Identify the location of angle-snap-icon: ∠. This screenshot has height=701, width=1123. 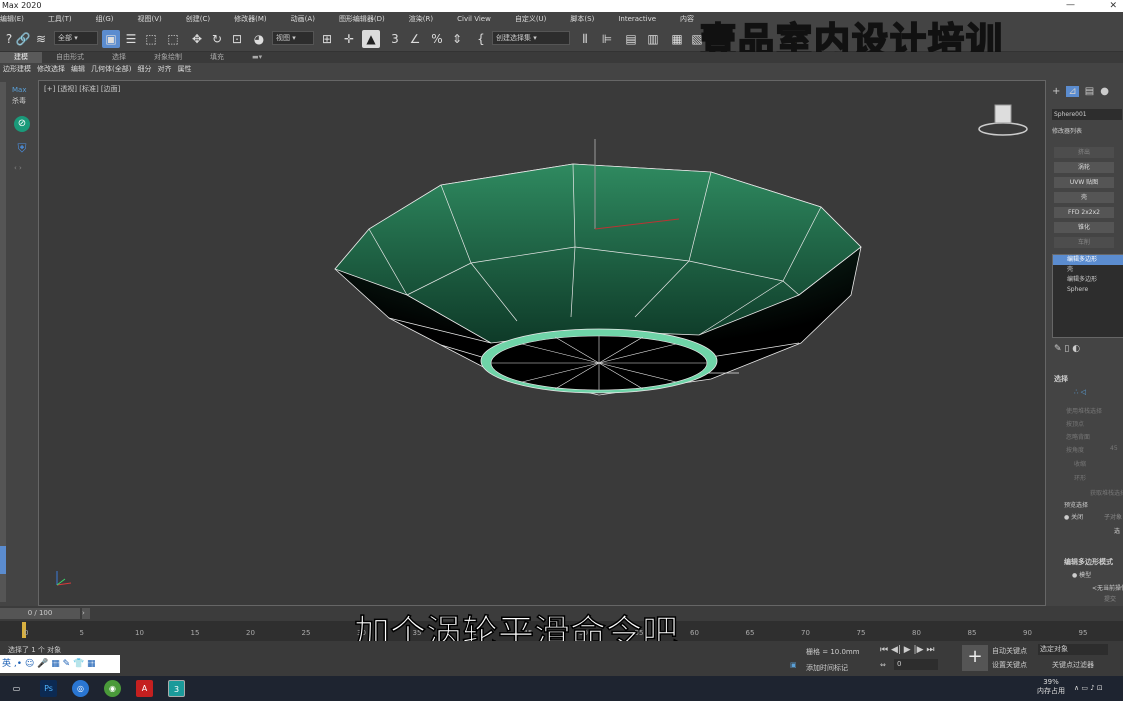
(415, 39).